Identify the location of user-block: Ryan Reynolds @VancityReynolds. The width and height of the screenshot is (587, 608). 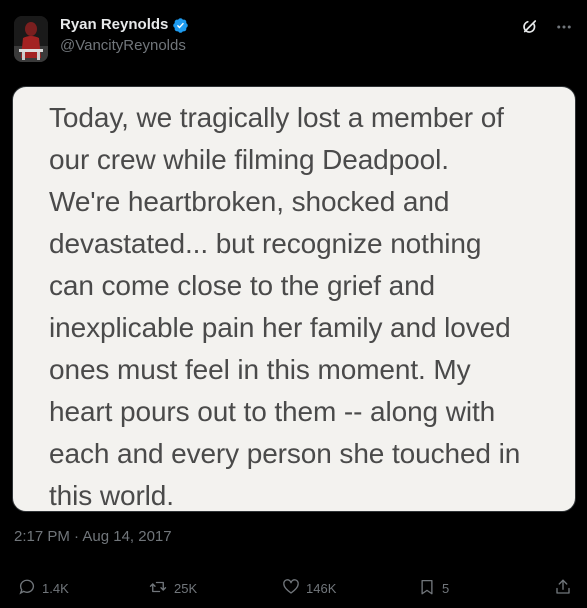
(124, 34).